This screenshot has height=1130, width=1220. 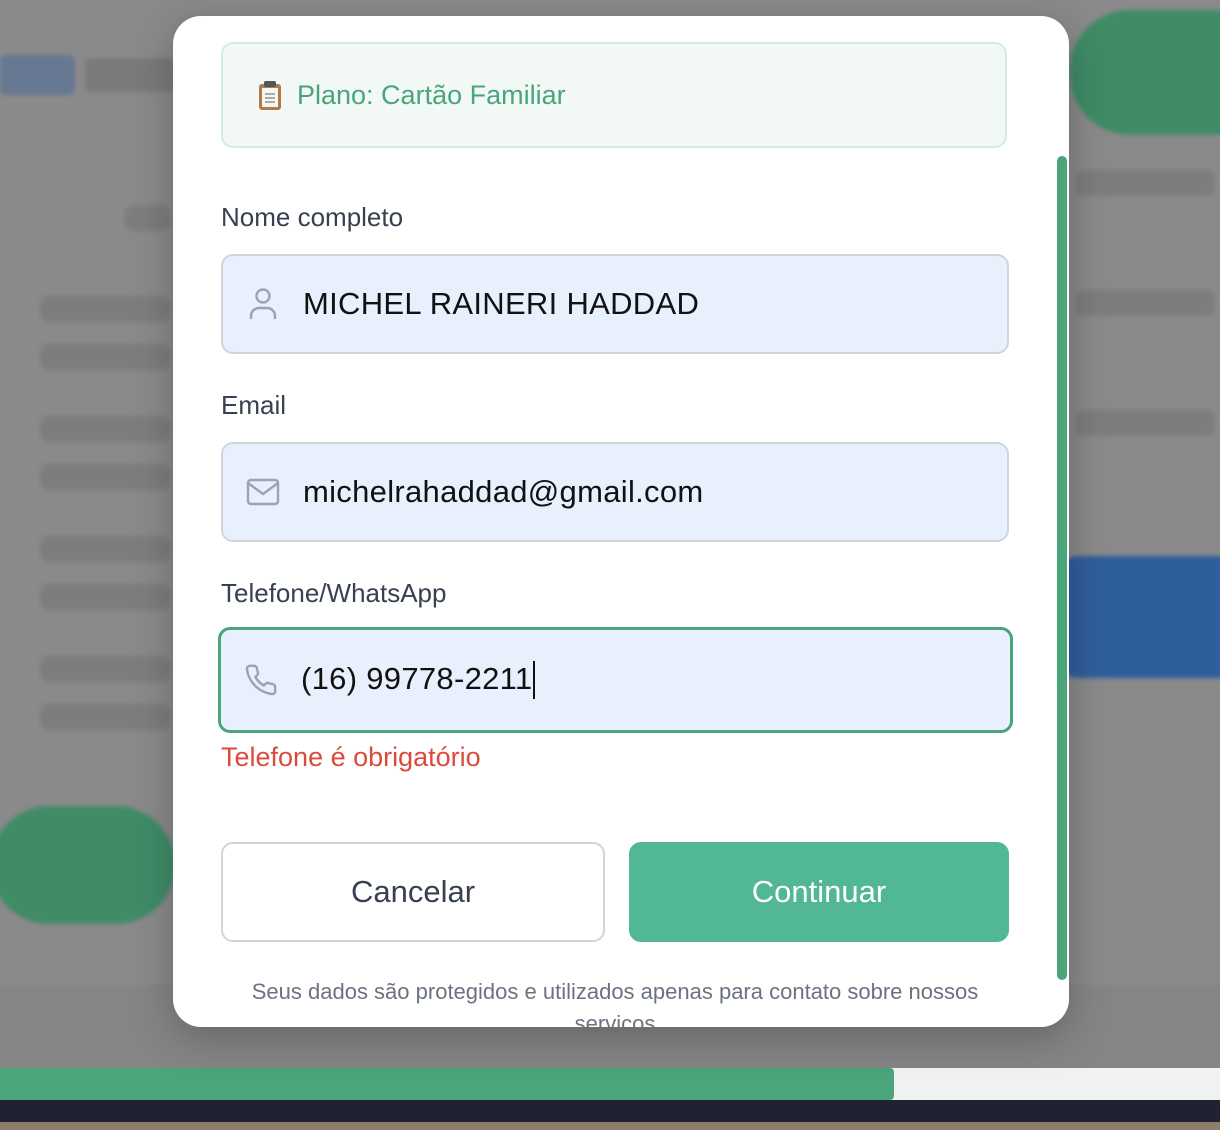 I want to click on clipboard-icon, so click(x=270, y=95).